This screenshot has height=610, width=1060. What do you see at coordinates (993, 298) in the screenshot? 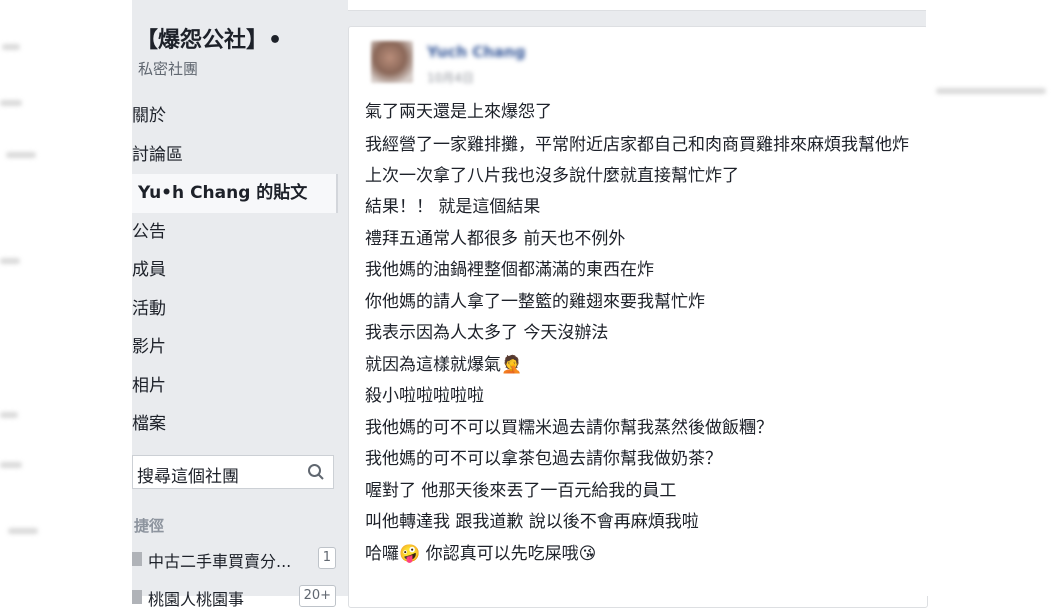
I see `blurred-background-right` at bounding box center [993, 298].